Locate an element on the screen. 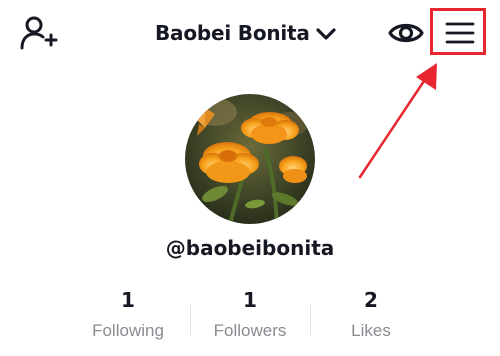 The image size is (500, 356). stat-following: 1 Following is located at coordinates (128, 314).